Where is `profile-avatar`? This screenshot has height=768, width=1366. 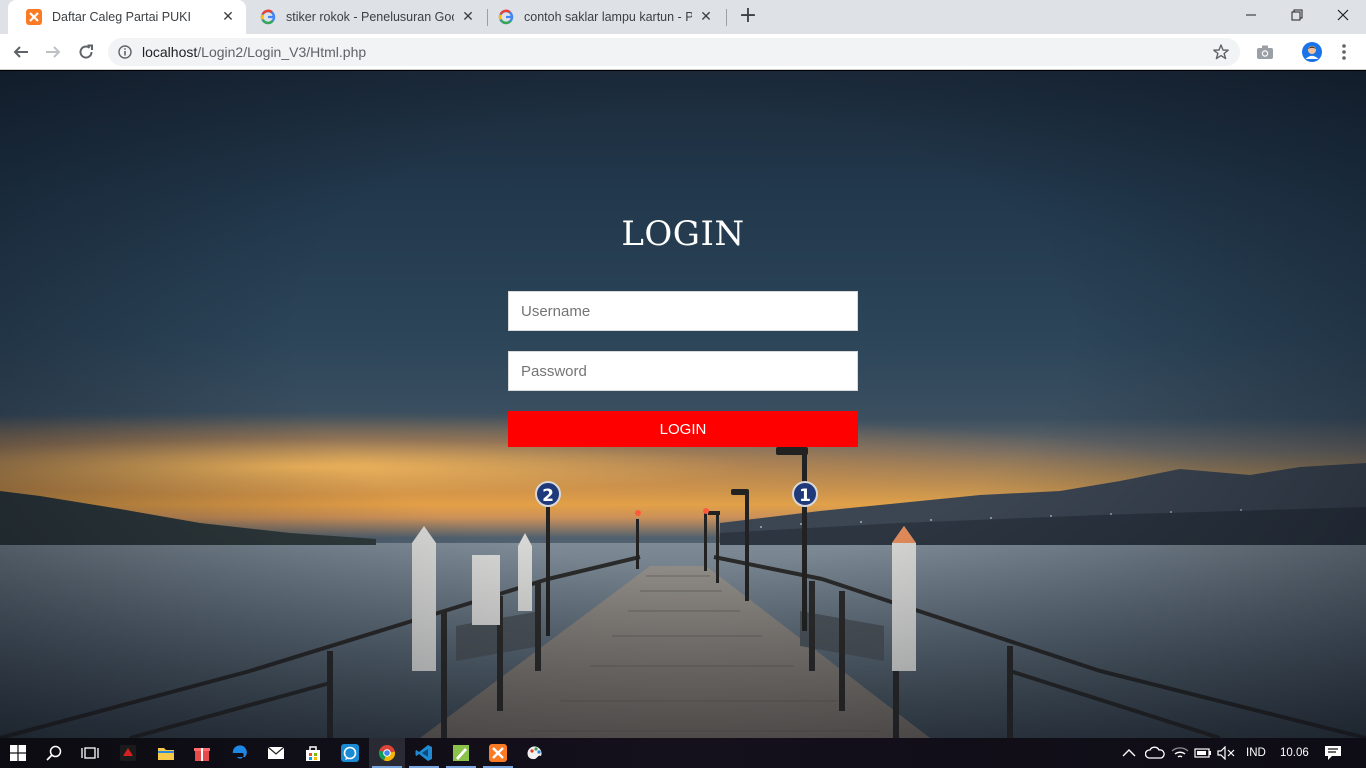
profile-avatar is located at coordinates (1312, 52).